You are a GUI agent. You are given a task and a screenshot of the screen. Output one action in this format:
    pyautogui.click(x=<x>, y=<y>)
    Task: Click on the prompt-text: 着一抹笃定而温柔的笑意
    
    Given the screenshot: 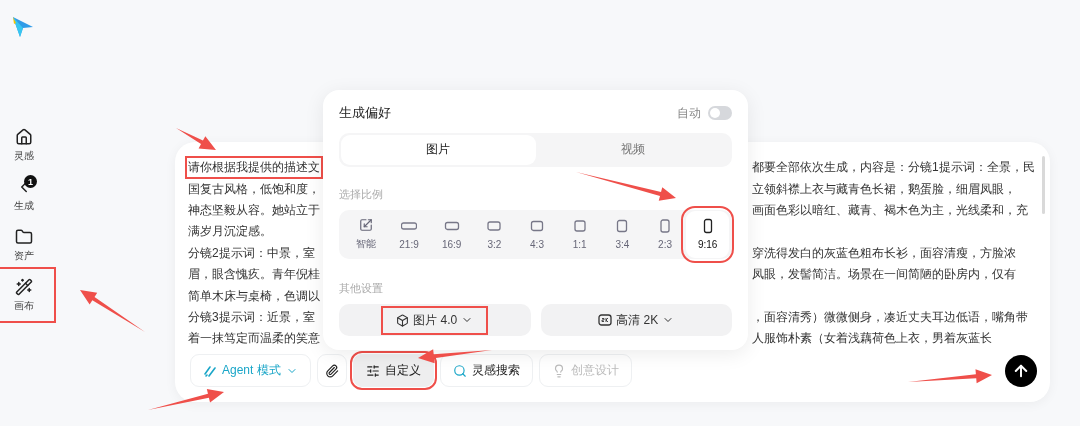 What is the action you would take?
    pyautogui.click(x=254, y=339)
    